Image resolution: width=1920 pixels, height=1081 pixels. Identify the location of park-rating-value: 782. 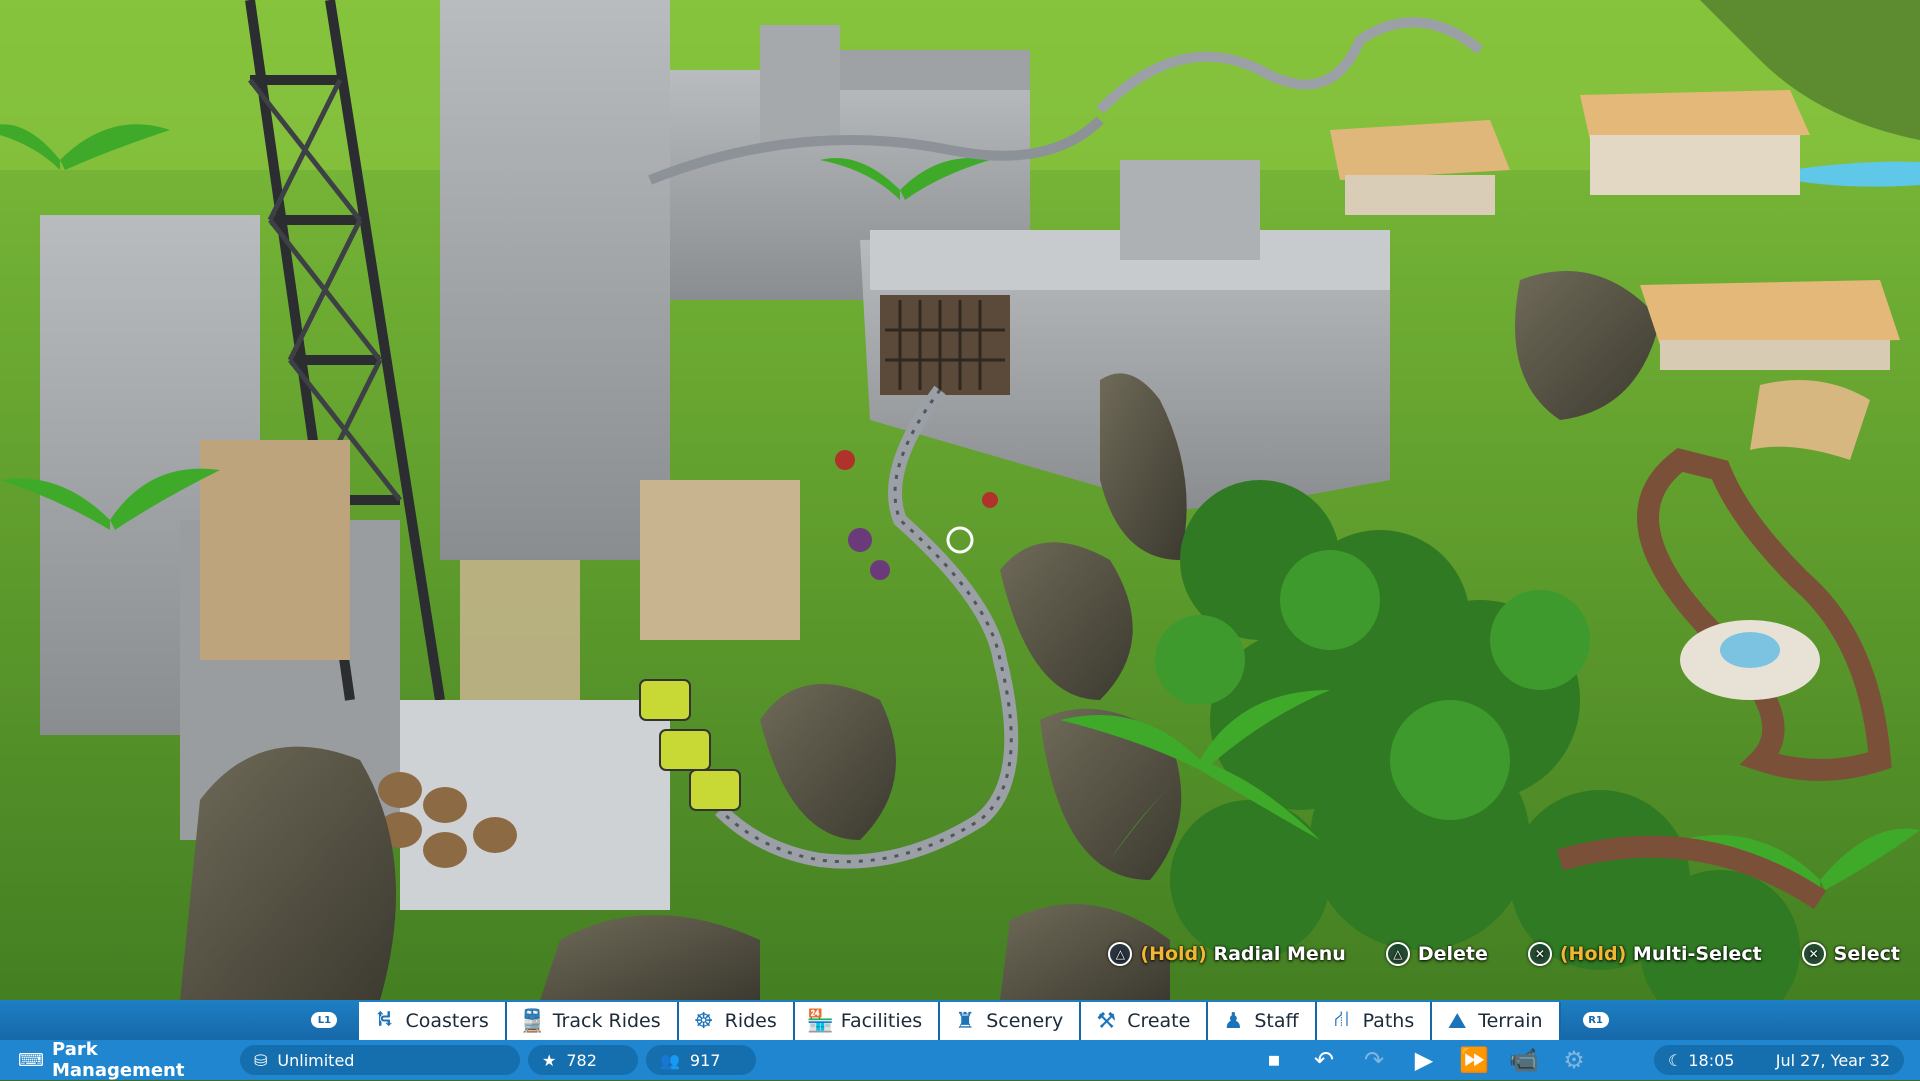
(581, 1060).